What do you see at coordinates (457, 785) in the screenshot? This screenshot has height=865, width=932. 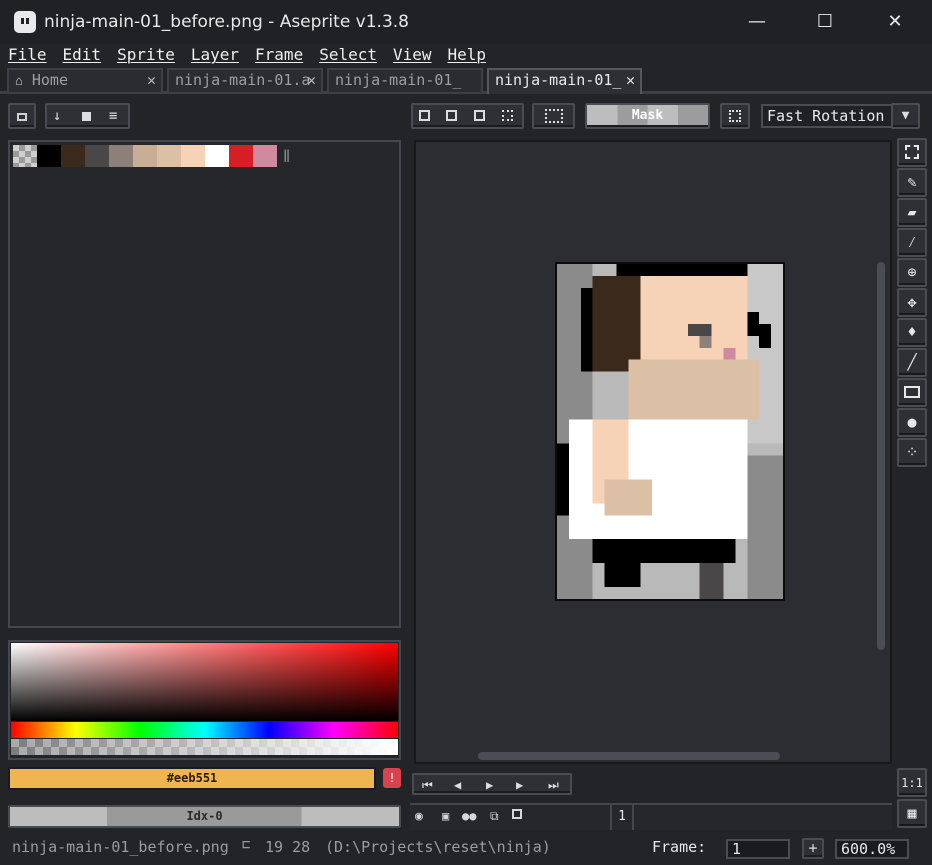 I see `previous-frame-icon: ◀` at bounding box center [457, 785].